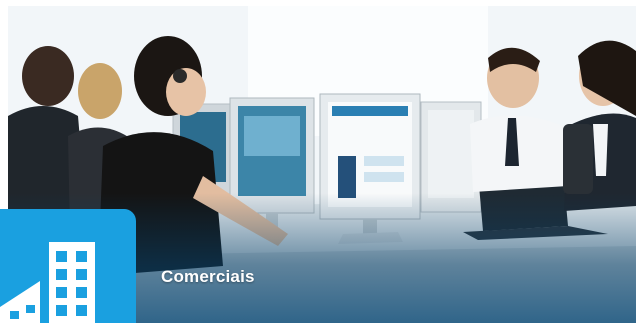 The height and width of the screenshot is (323, 636). I want to click on category-badge, so click(68, 266).